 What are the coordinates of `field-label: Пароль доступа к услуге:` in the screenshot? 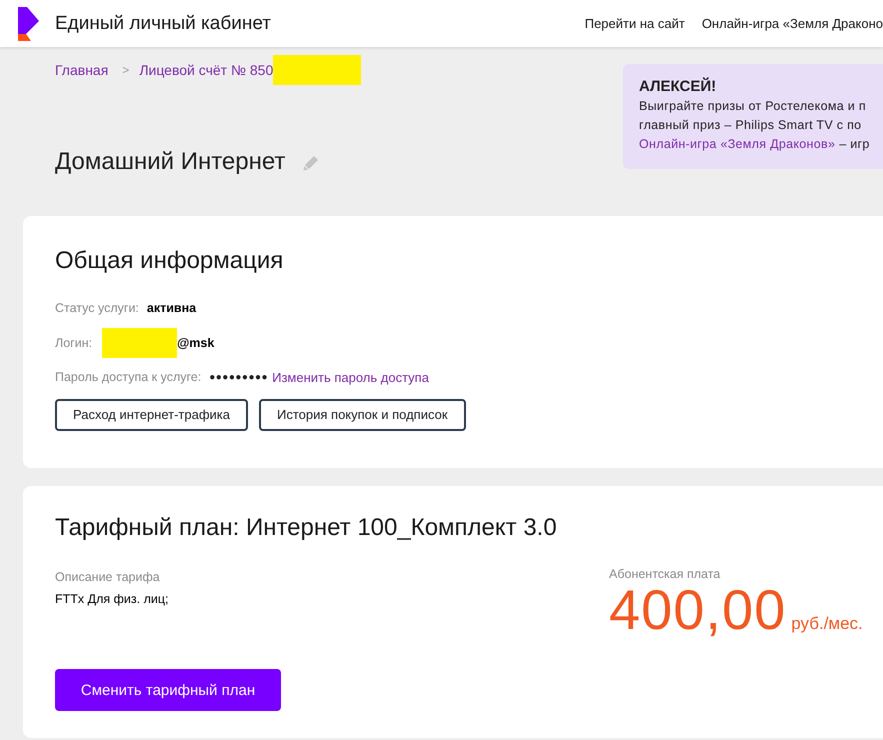 It's located at (128, 377).